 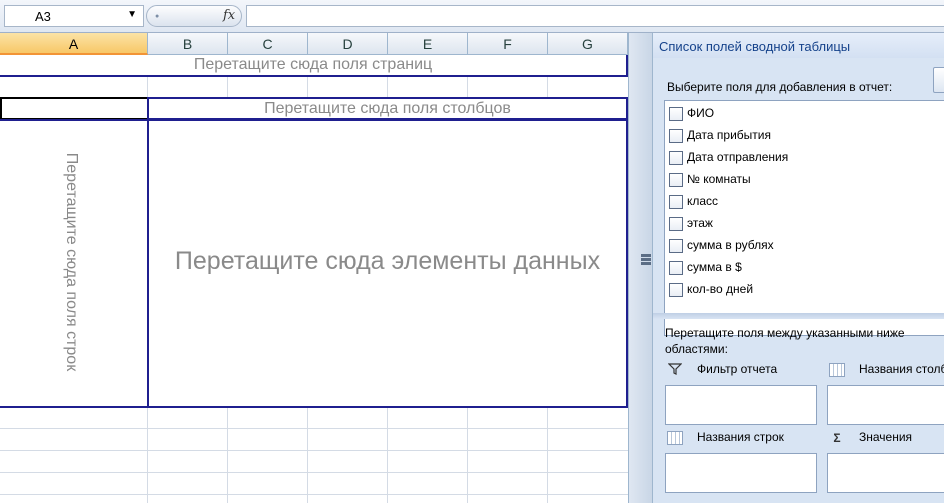 I want to click on row-labels-icon, so click(x=675, y=438).